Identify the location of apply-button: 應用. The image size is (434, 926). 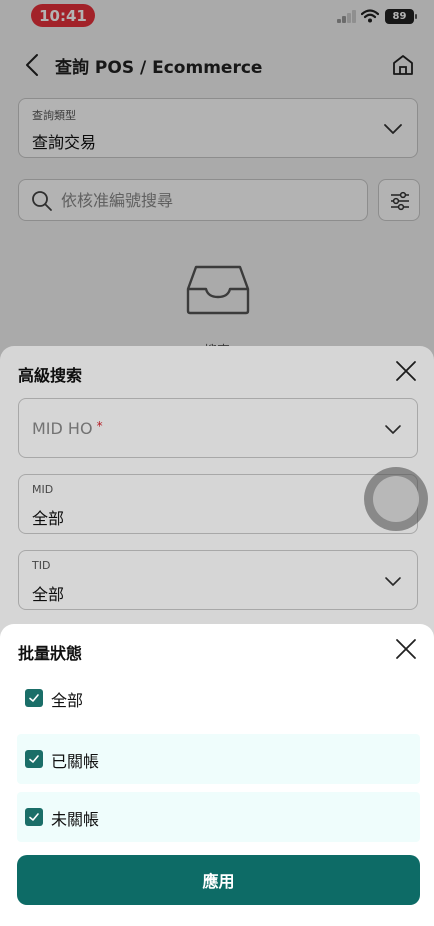
(218, 880).